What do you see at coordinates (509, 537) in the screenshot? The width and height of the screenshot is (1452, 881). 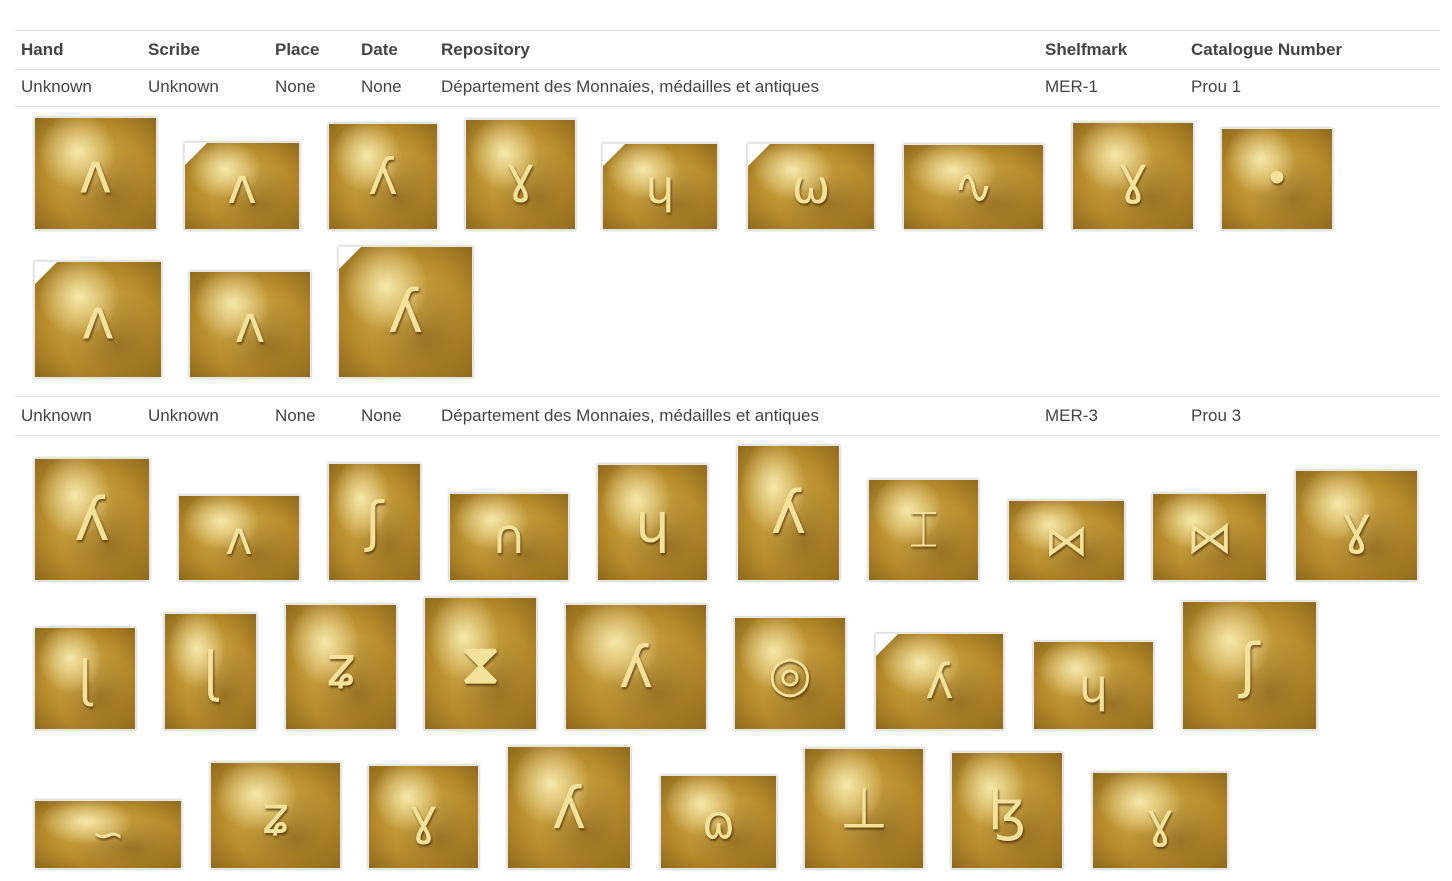 I see `coin-thumbnail: ∩` at bounding box center [509, 537].